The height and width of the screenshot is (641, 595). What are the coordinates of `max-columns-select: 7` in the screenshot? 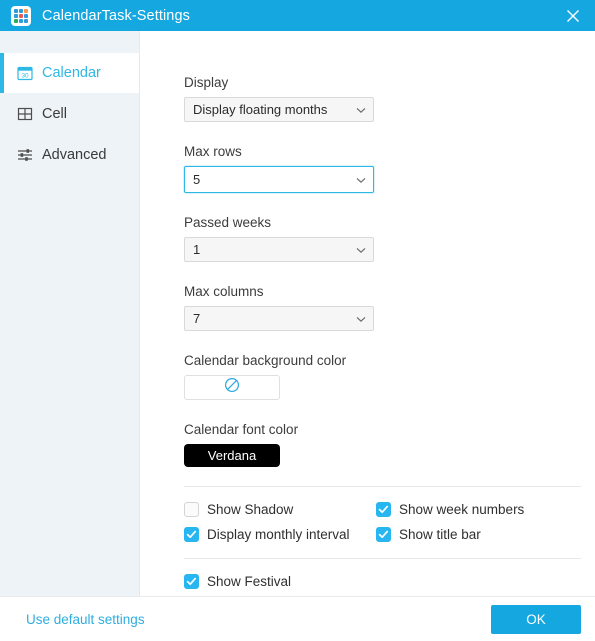 It's located at (279, 318).